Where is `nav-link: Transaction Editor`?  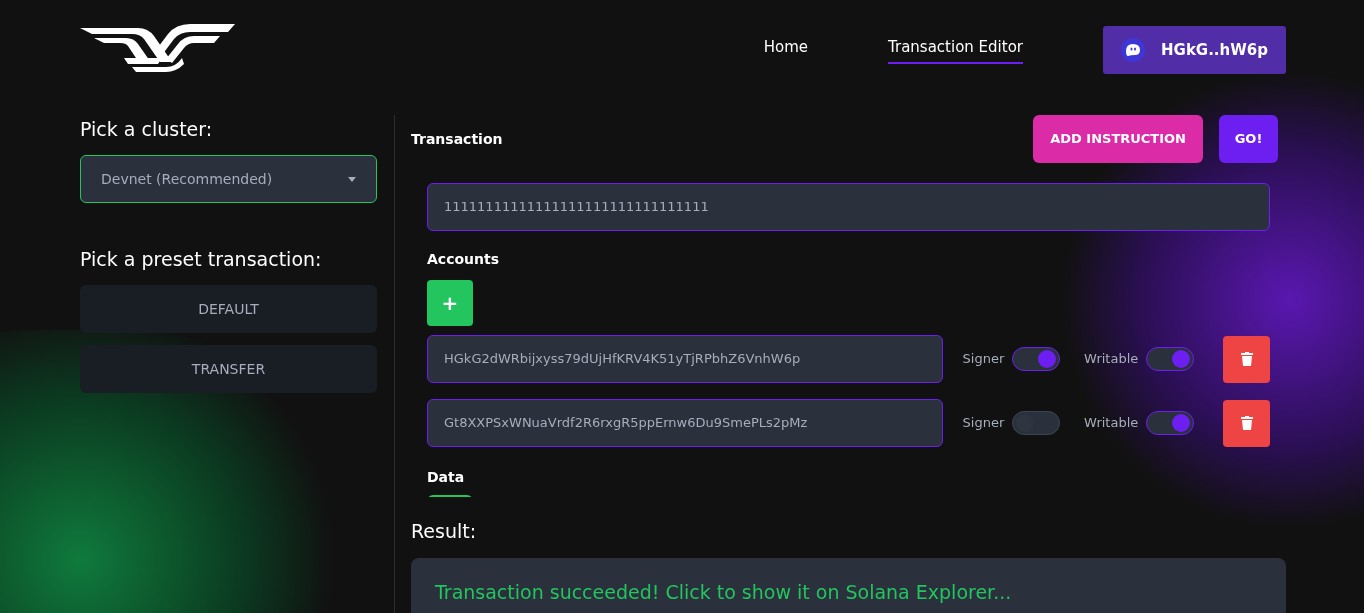 nav-link: Transaction Editor is located at coordinates (955, 50).